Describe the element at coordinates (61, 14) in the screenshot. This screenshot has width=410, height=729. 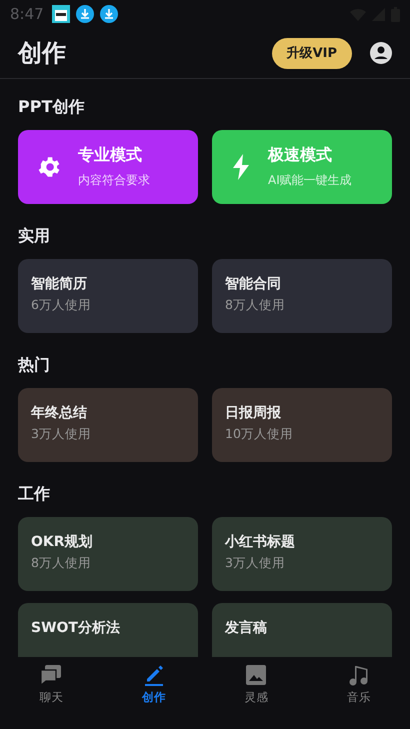
I see `app-icon` at that location.